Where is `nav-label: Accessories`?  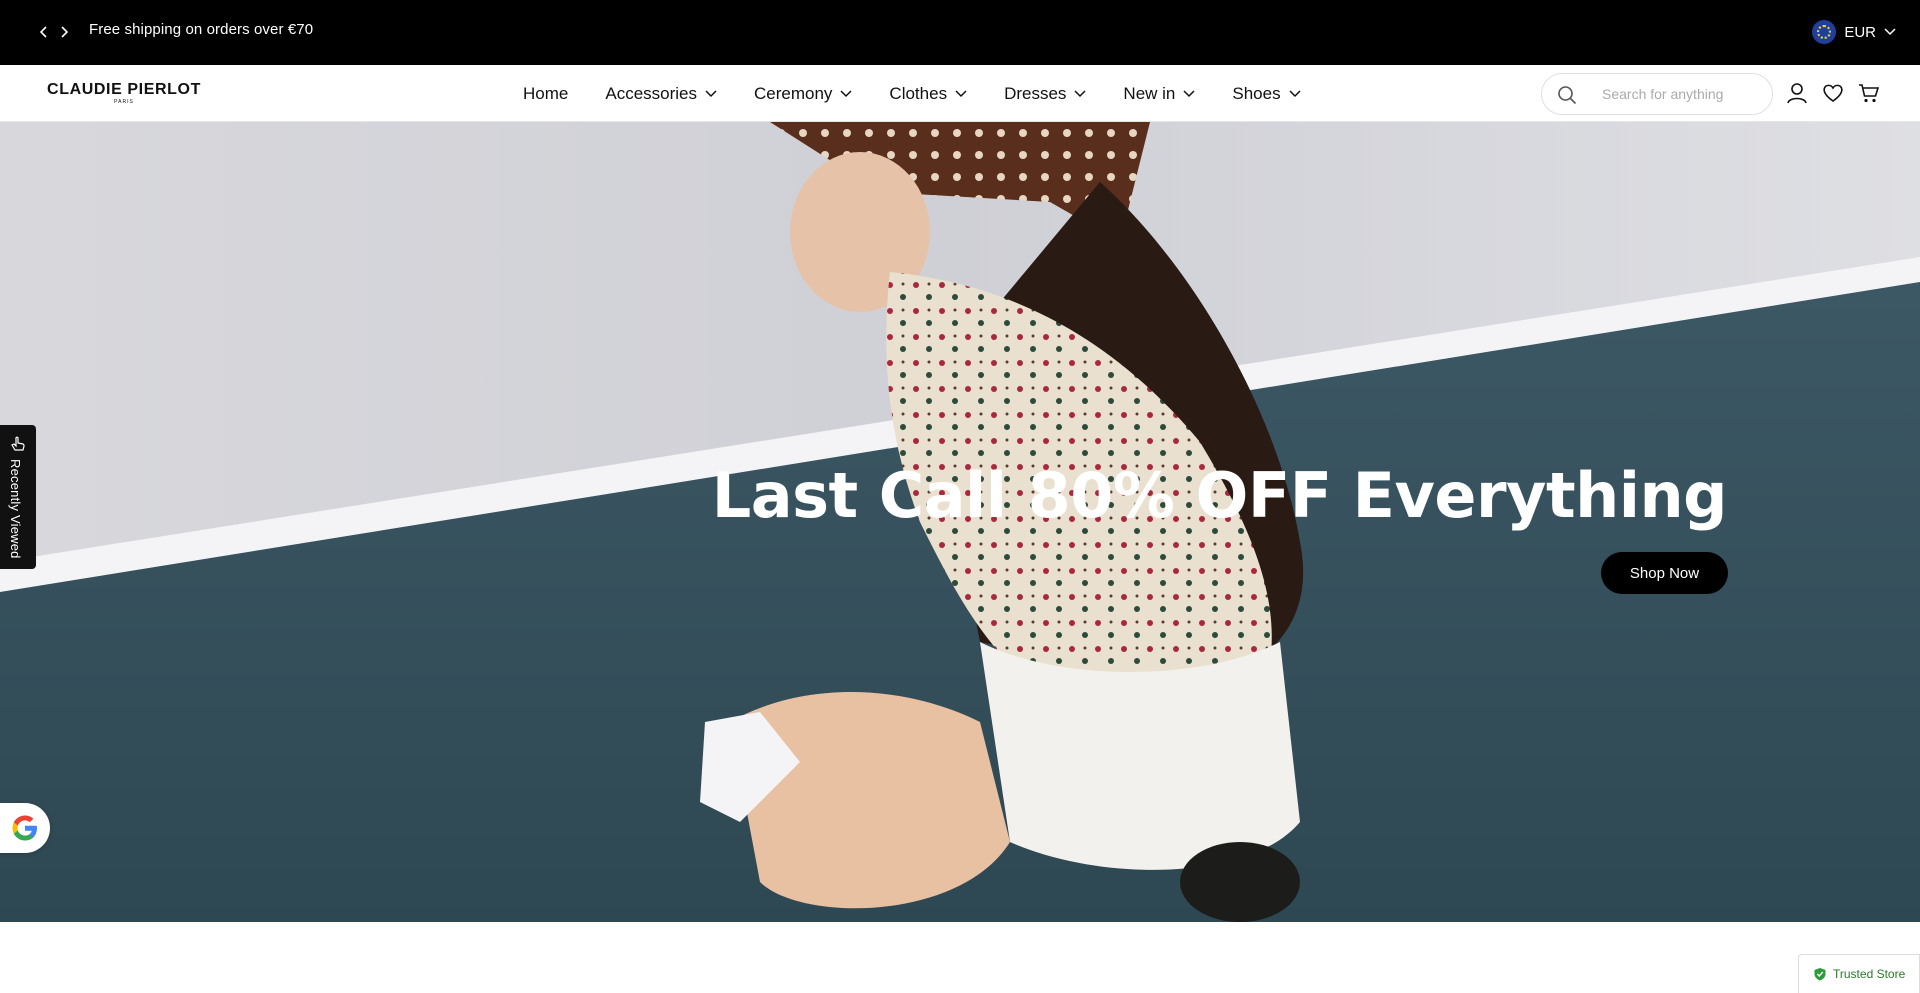
nav-label: Accessories is located at coordinates (651, 93).